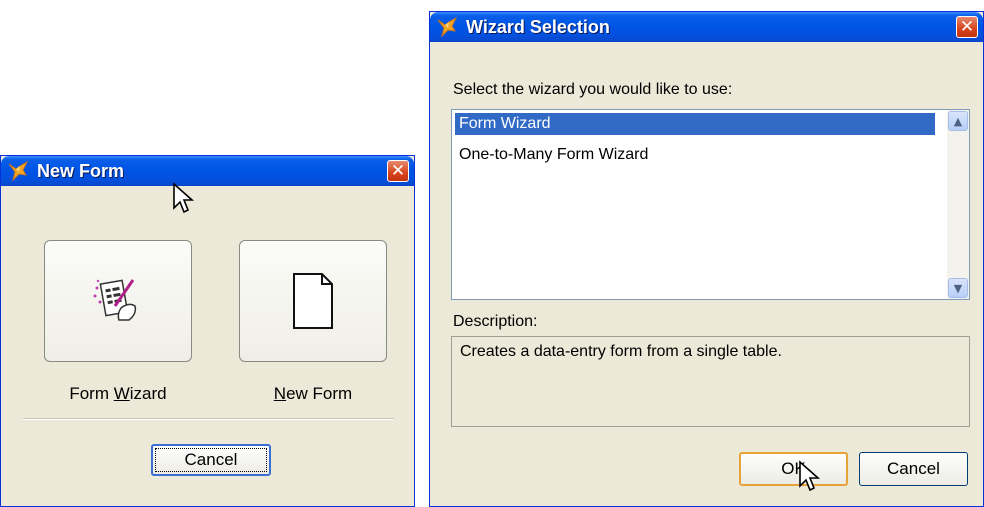 This screenshot has width=984, height=507. What do you see at coordinates (551, 155) in the screenshot?
I see `list-item: One-to-Many Form Wizard` at bounding box center [551, 155].